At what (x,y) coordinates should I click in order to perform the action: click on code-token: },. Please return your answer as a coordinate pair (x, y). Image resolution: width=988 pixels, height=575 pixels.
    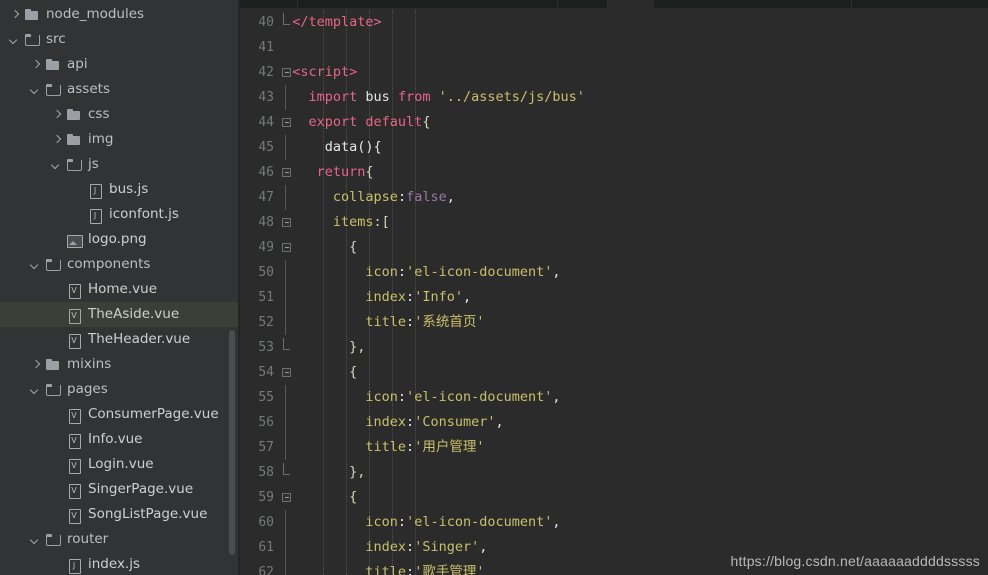
    Looking at the image, I should click on (321, 472).